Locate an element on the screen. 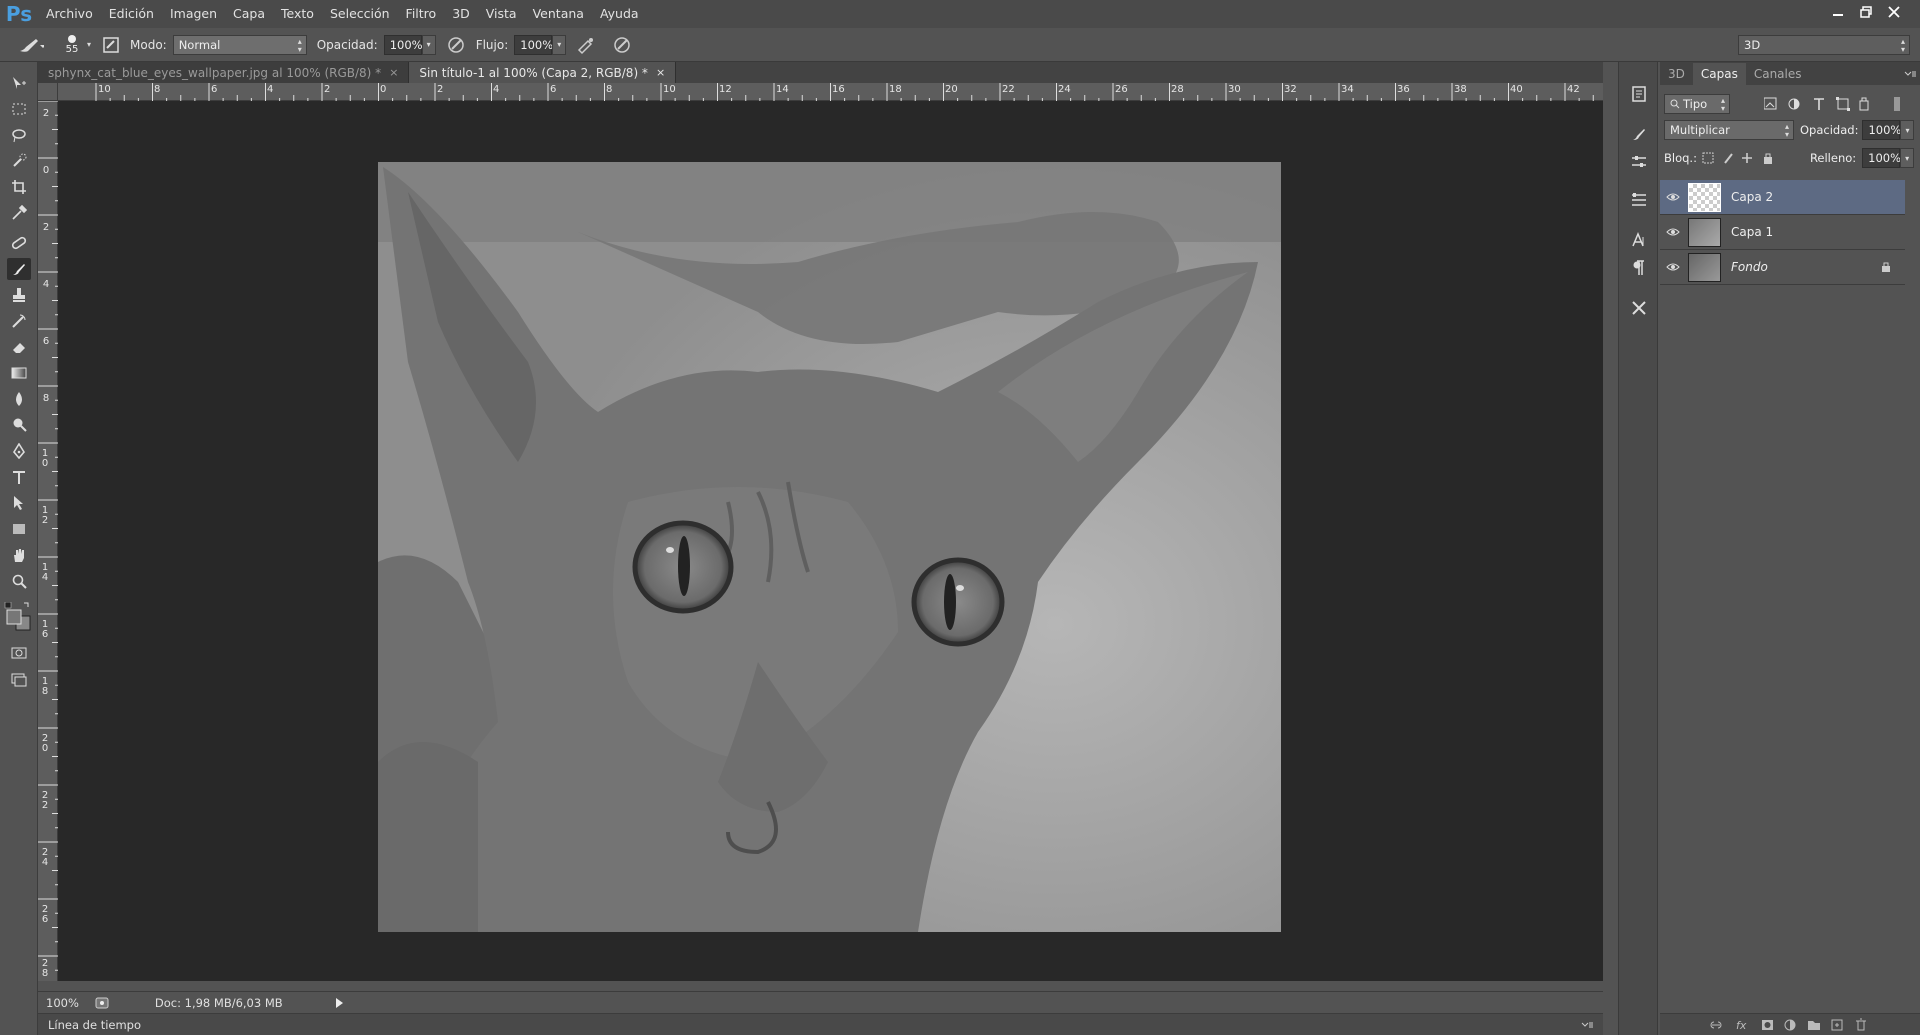 This screenshot has width=1920, height=1035. fill-slider-toggle: ▾ is located at coordinates (1907, 158).